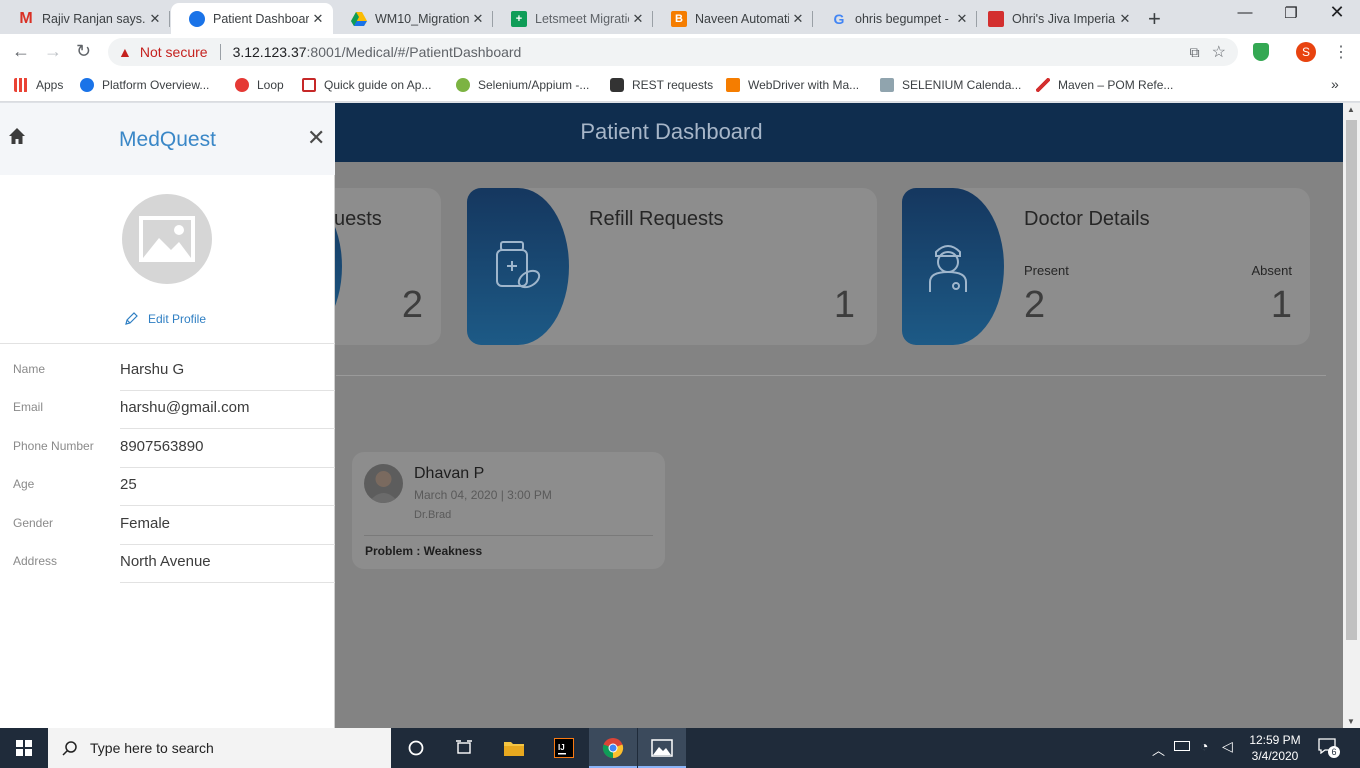 The image size is (1360, 768). What do you see at coordinates (733, 85) in the screenshot?
I see `blogger-icon` at bounding box center [733, 85].